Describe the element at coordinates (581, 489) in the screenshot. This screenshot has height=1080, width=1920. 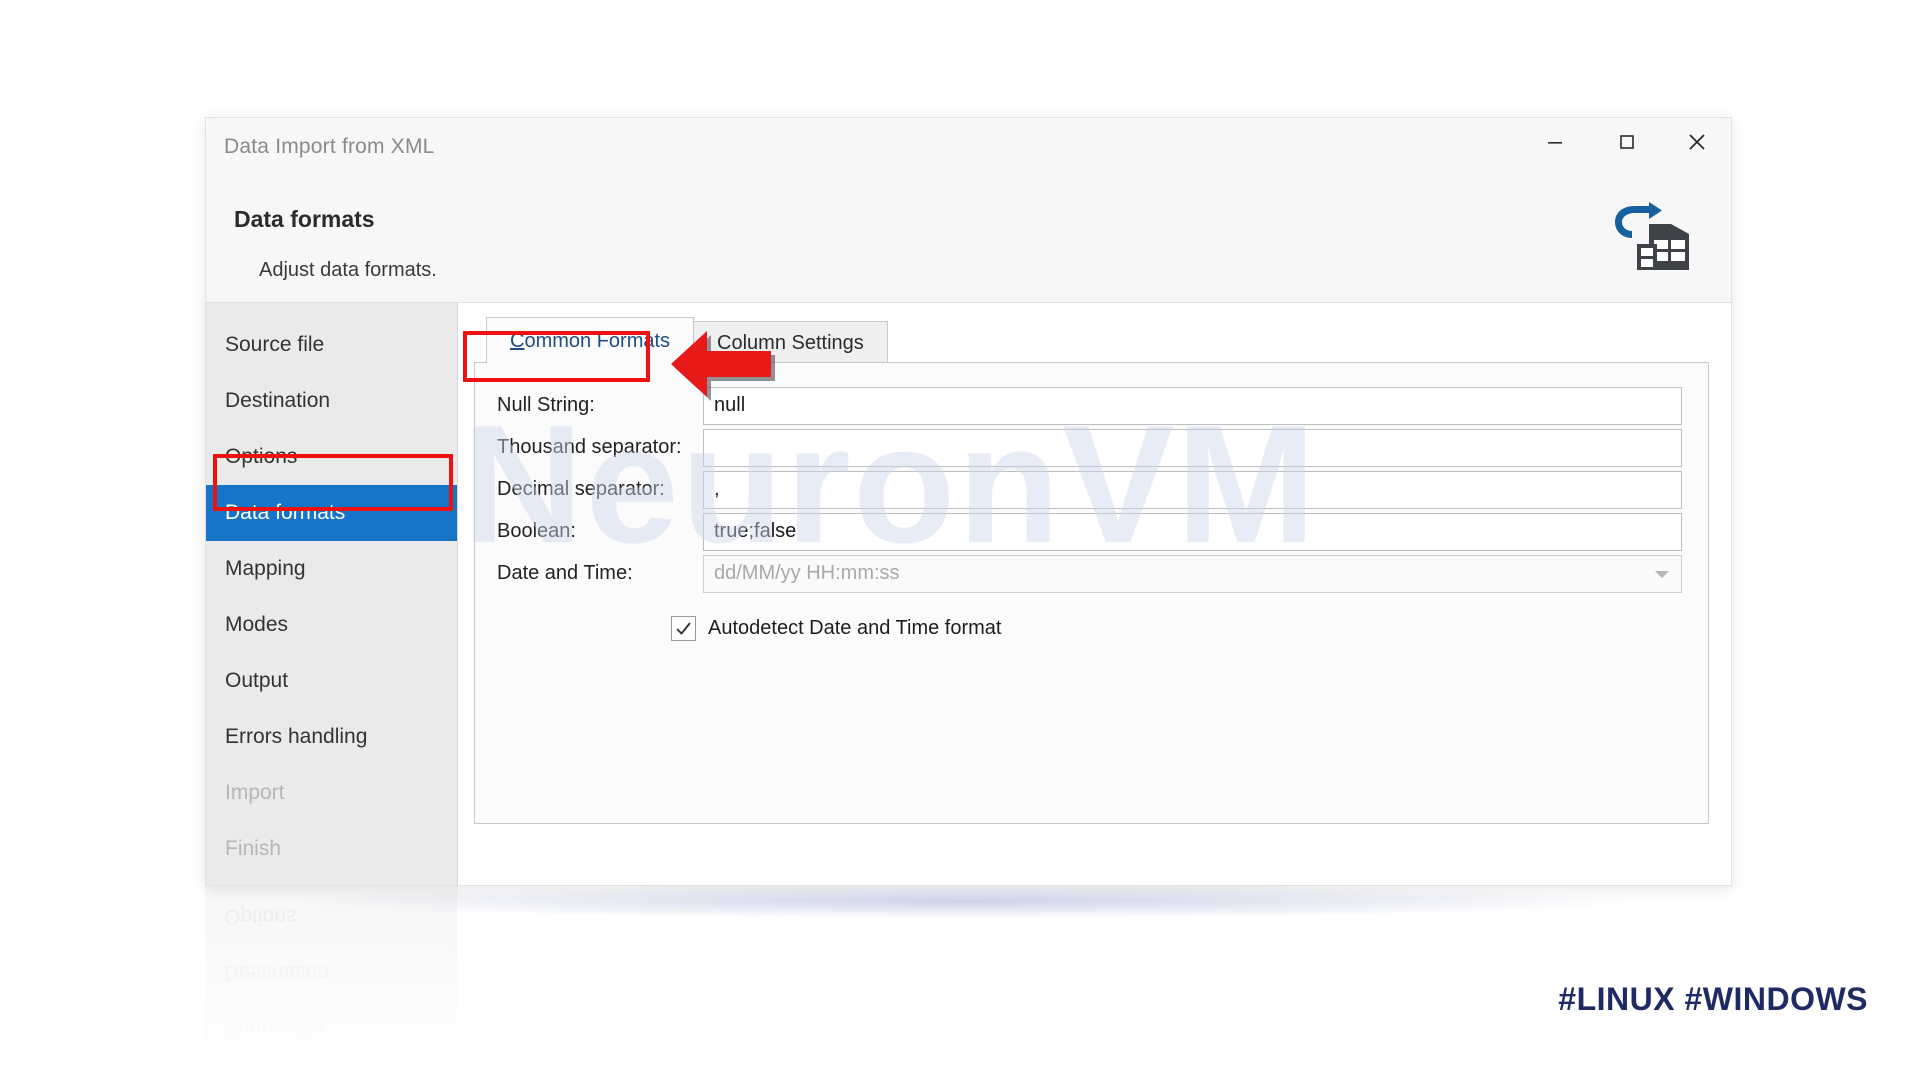
I see `label-decimal-separator: Decimal separator:` at that location.